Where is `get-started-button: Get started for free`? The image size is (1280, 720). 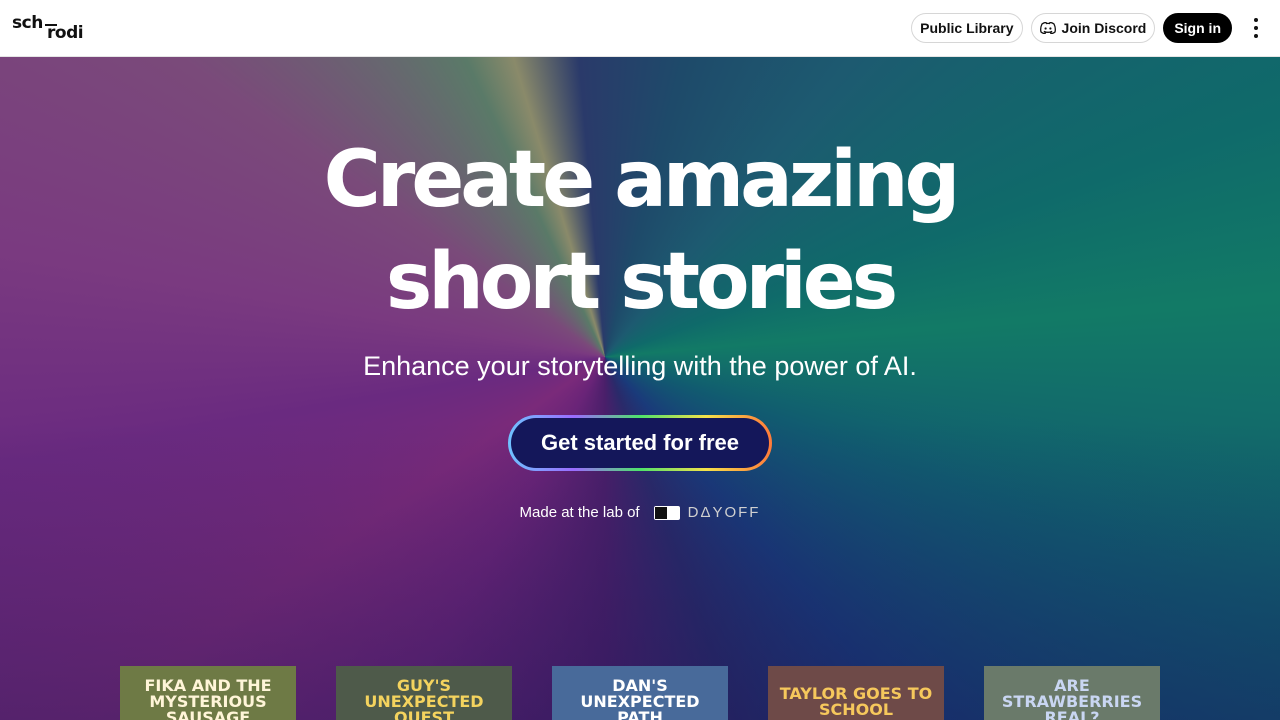 get-started-button: Get started for free is located at coordinates (640, 443).